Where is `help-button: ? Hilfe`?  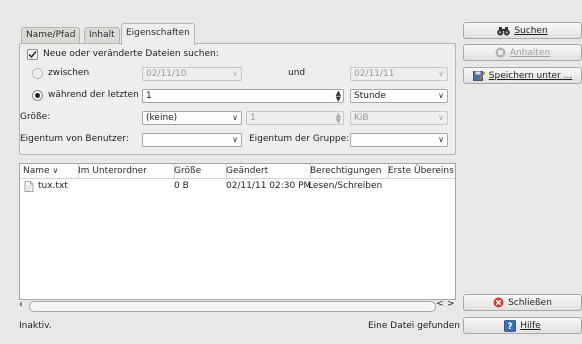
help-button: ? Hilfe is located at coordinates (522, 325).